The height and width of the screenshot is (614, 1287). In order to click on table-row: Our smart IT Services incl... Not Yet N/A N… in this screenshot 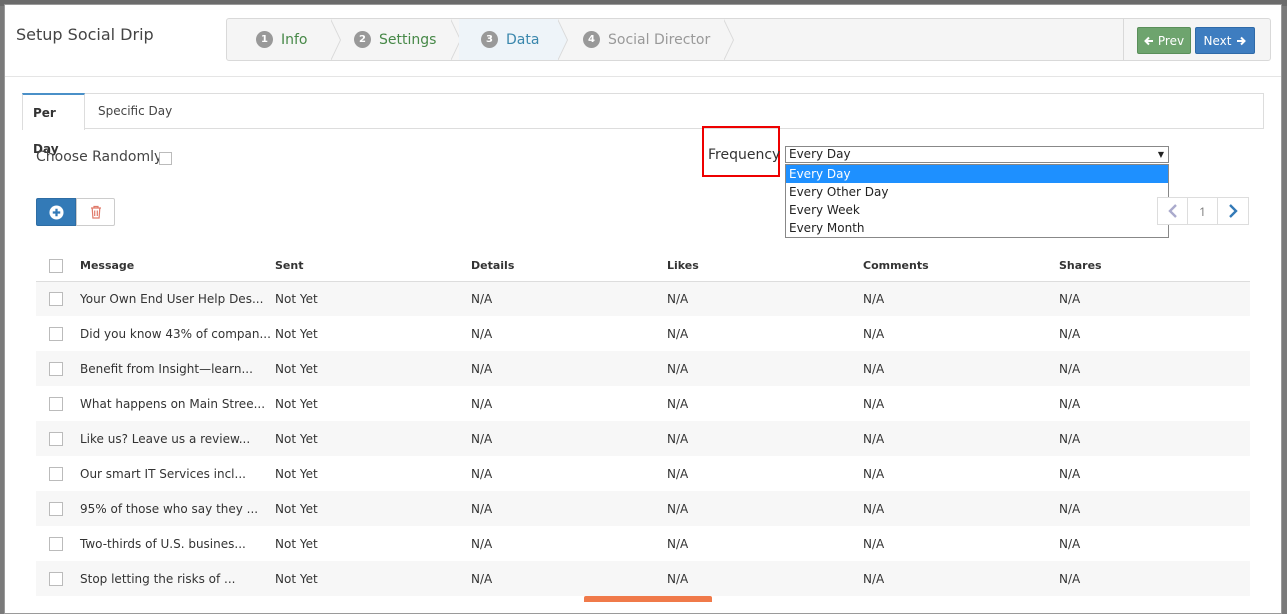, I will do `click(643, 473)`.